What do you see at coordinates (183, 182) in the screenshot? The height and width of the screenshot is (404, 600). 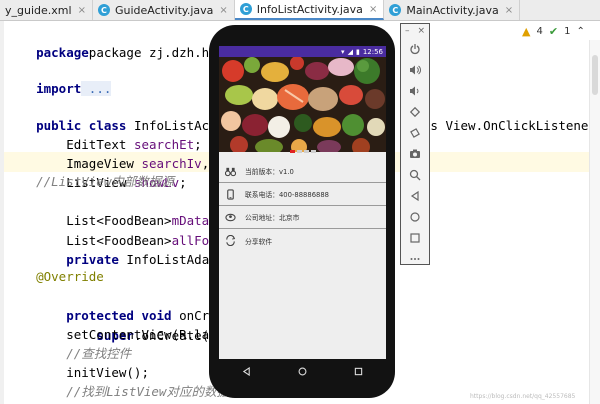 I see `code-token: ;` at bounding box center [183, 182].